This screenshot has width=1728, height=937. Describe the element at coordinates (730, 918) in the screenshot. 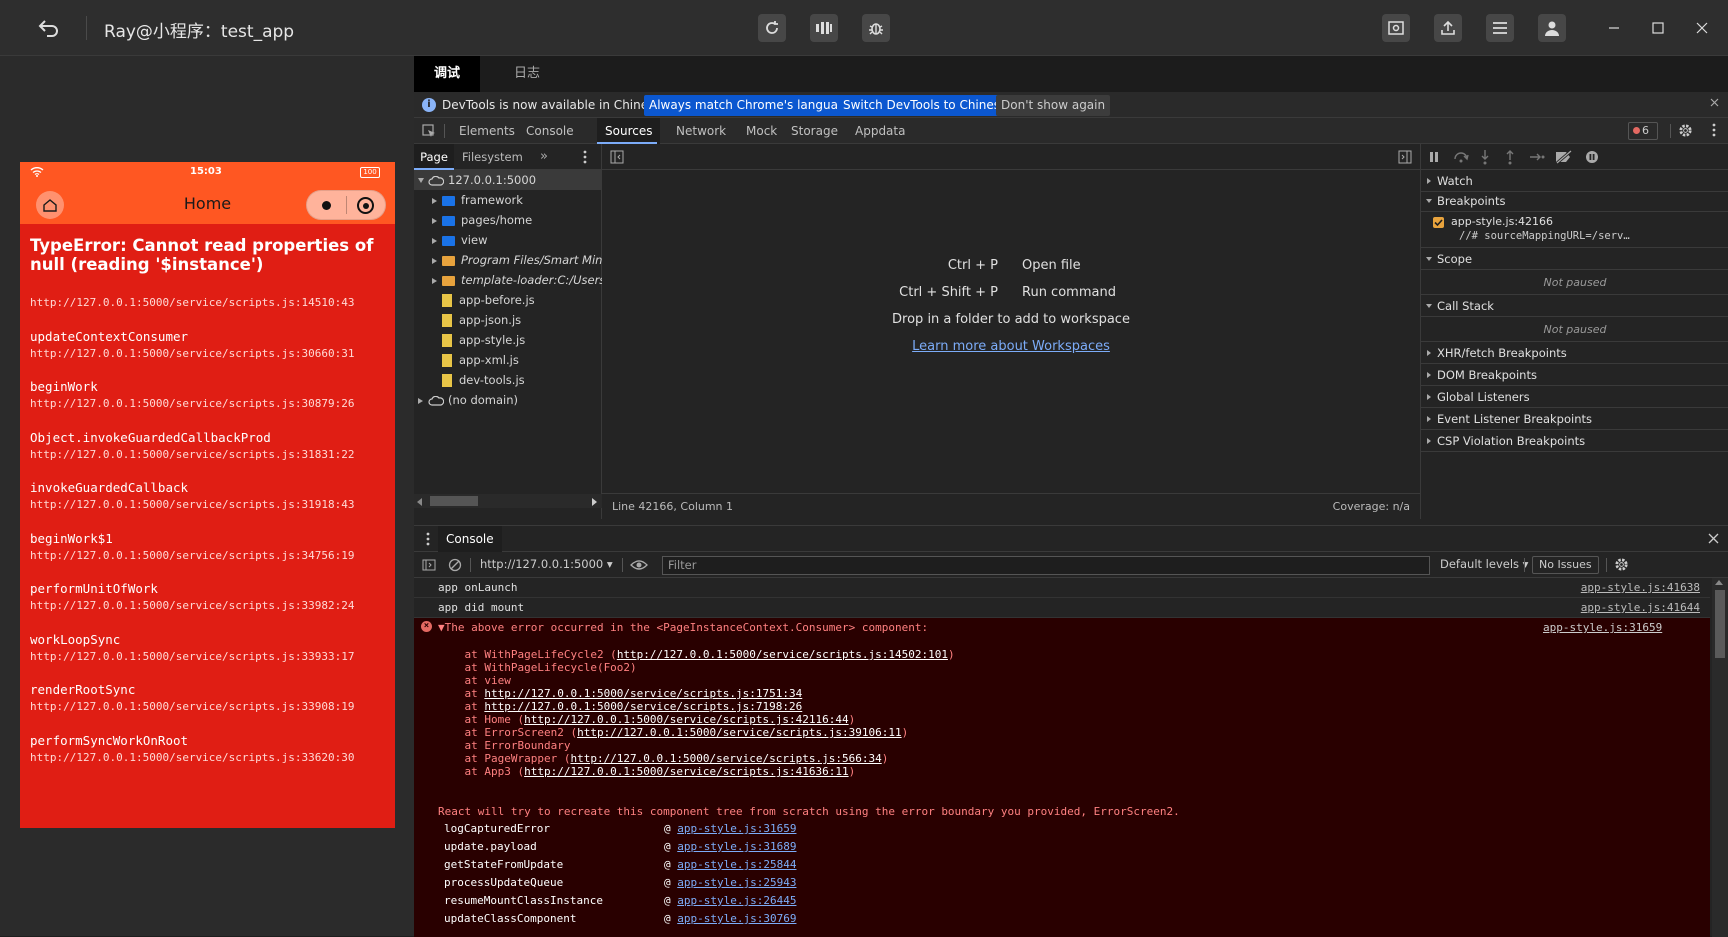

I see `trace-source: @ app-style.js:30769` at that location.